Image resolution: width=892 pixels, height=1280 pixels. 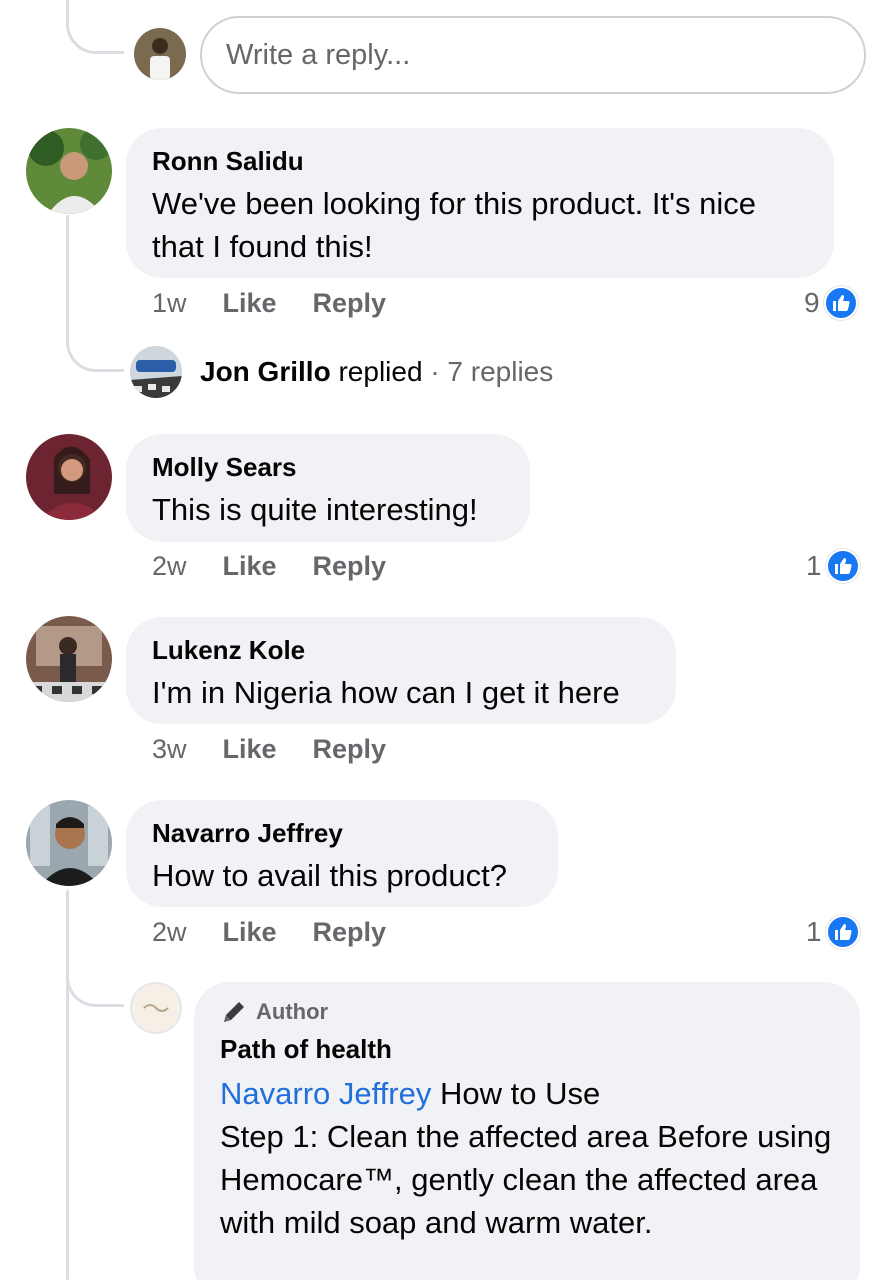 What do you see at coordinates (325, 1093) in the screenshot?
I see `mention-link: Navarro Jeffrey` at bounding box center [325, 1093].